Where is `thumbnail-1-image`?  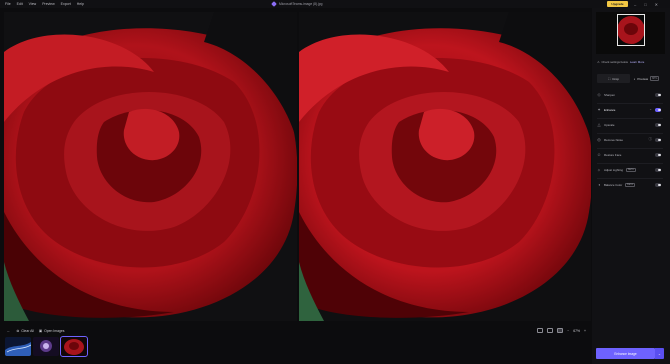
thumbnail-1-image is located at coordinates (18, 346).